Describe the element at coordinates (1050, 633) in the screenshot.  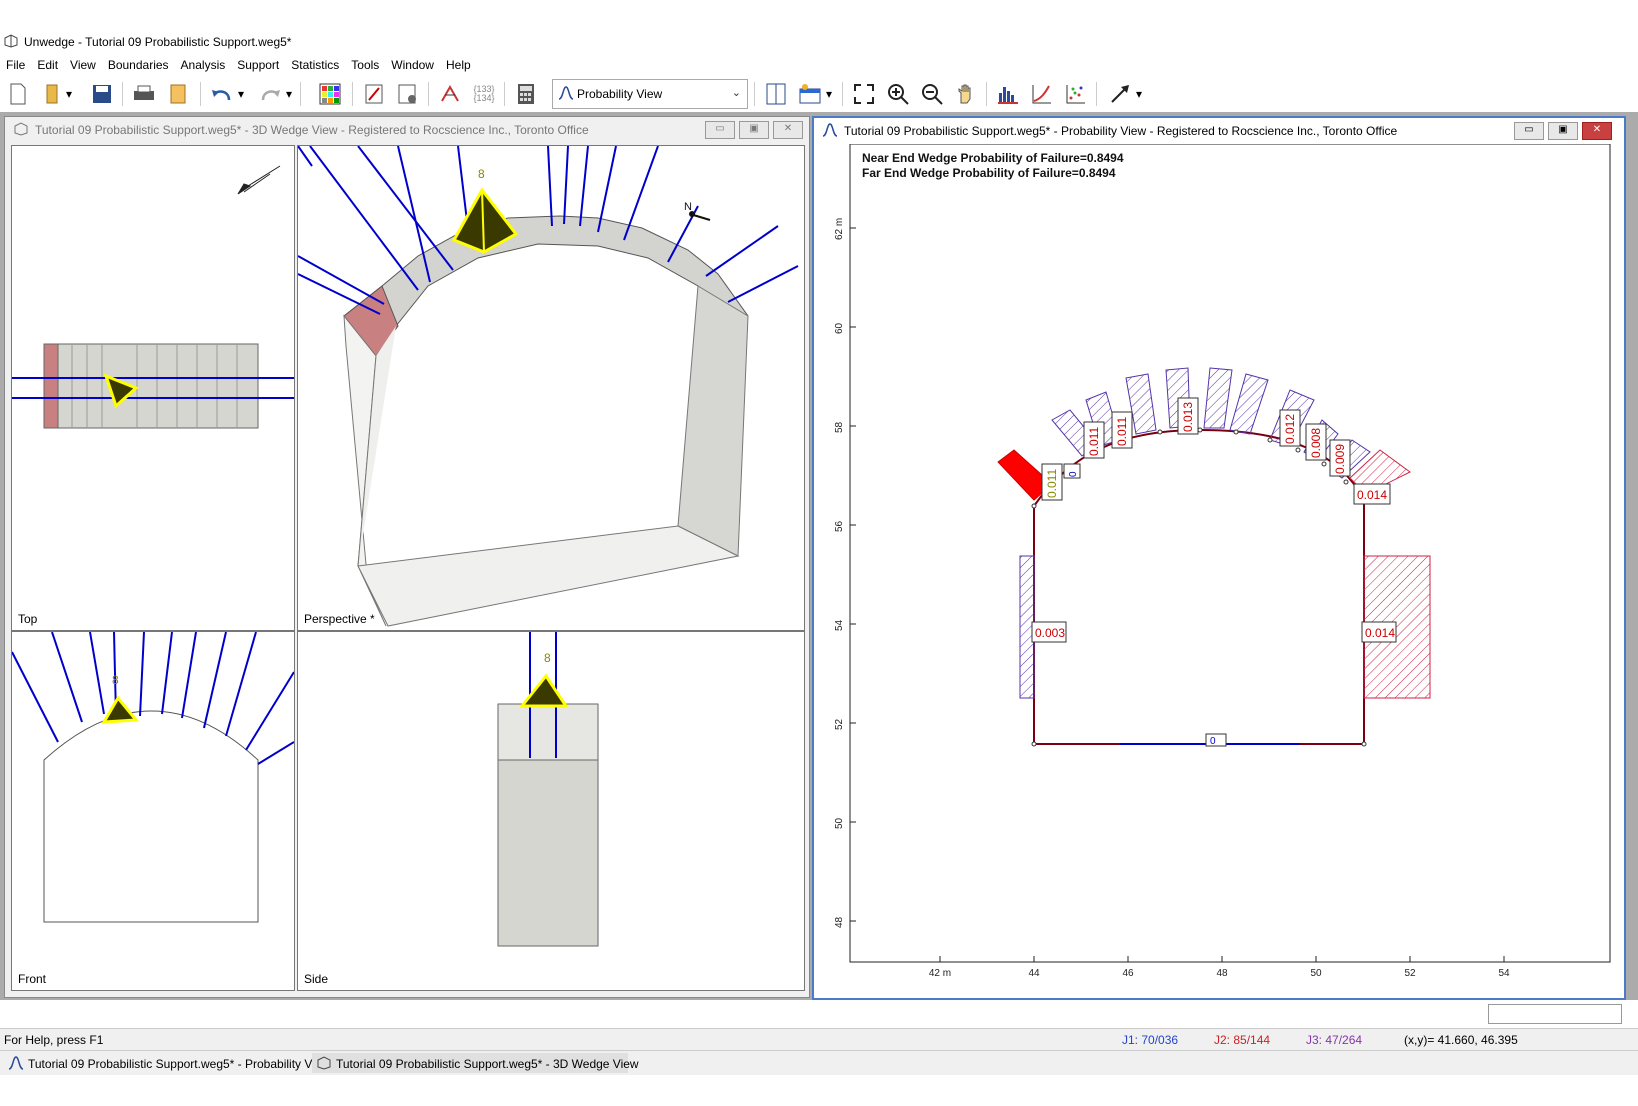
I see `label-left-wall: 0.003` at that location.